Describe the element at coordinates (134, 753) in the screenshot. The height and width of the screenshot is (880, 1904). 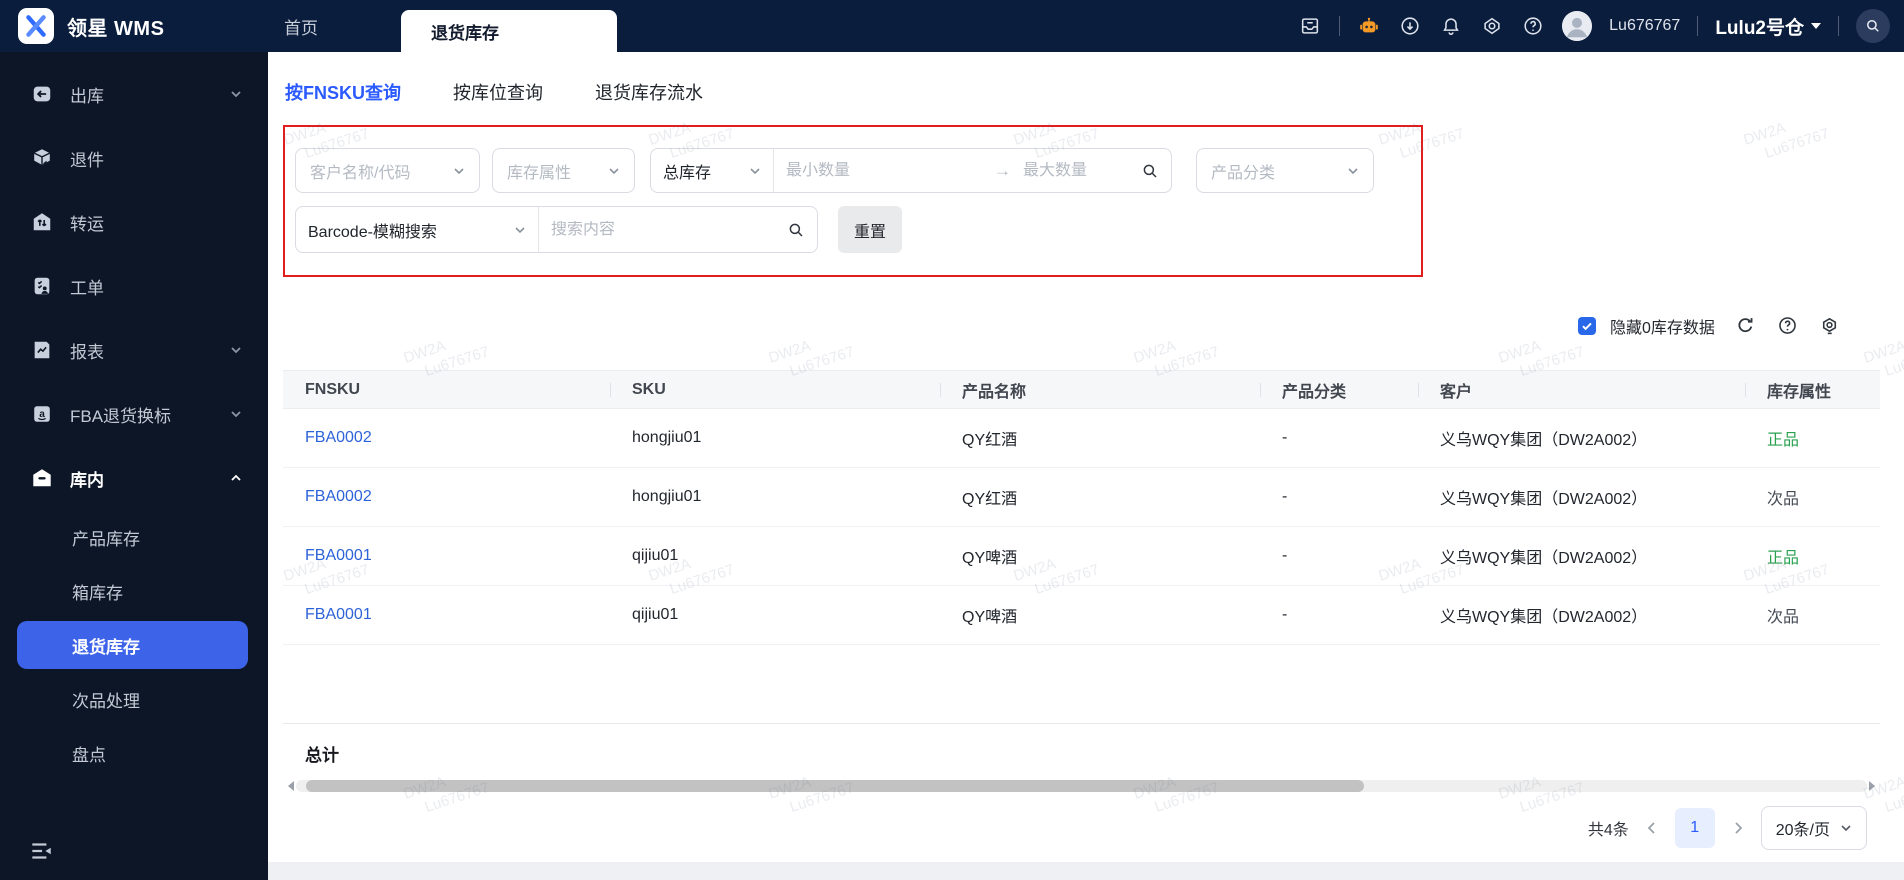
I see `sidebar-item-stocktaking: 盘点` at that location.